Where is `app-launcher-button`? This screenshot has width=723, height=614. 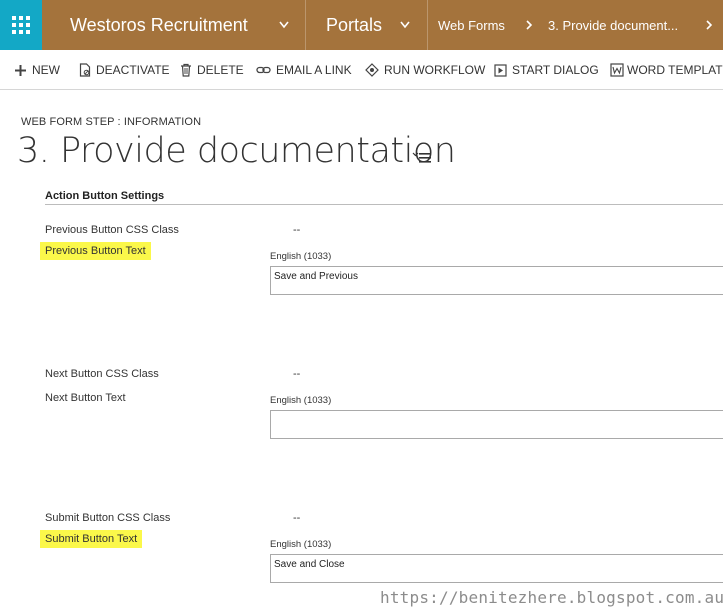 app-launcher-button is located at coordinates (21, 25).